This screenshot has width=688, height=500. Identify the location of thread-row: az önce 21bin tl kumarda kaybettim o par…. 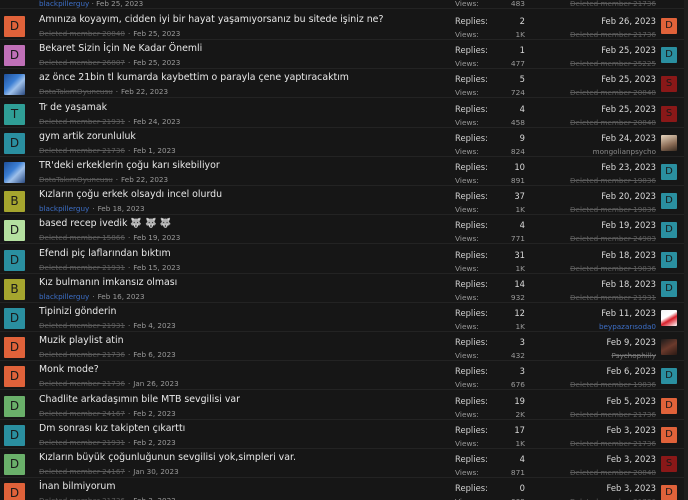
(344, 84).